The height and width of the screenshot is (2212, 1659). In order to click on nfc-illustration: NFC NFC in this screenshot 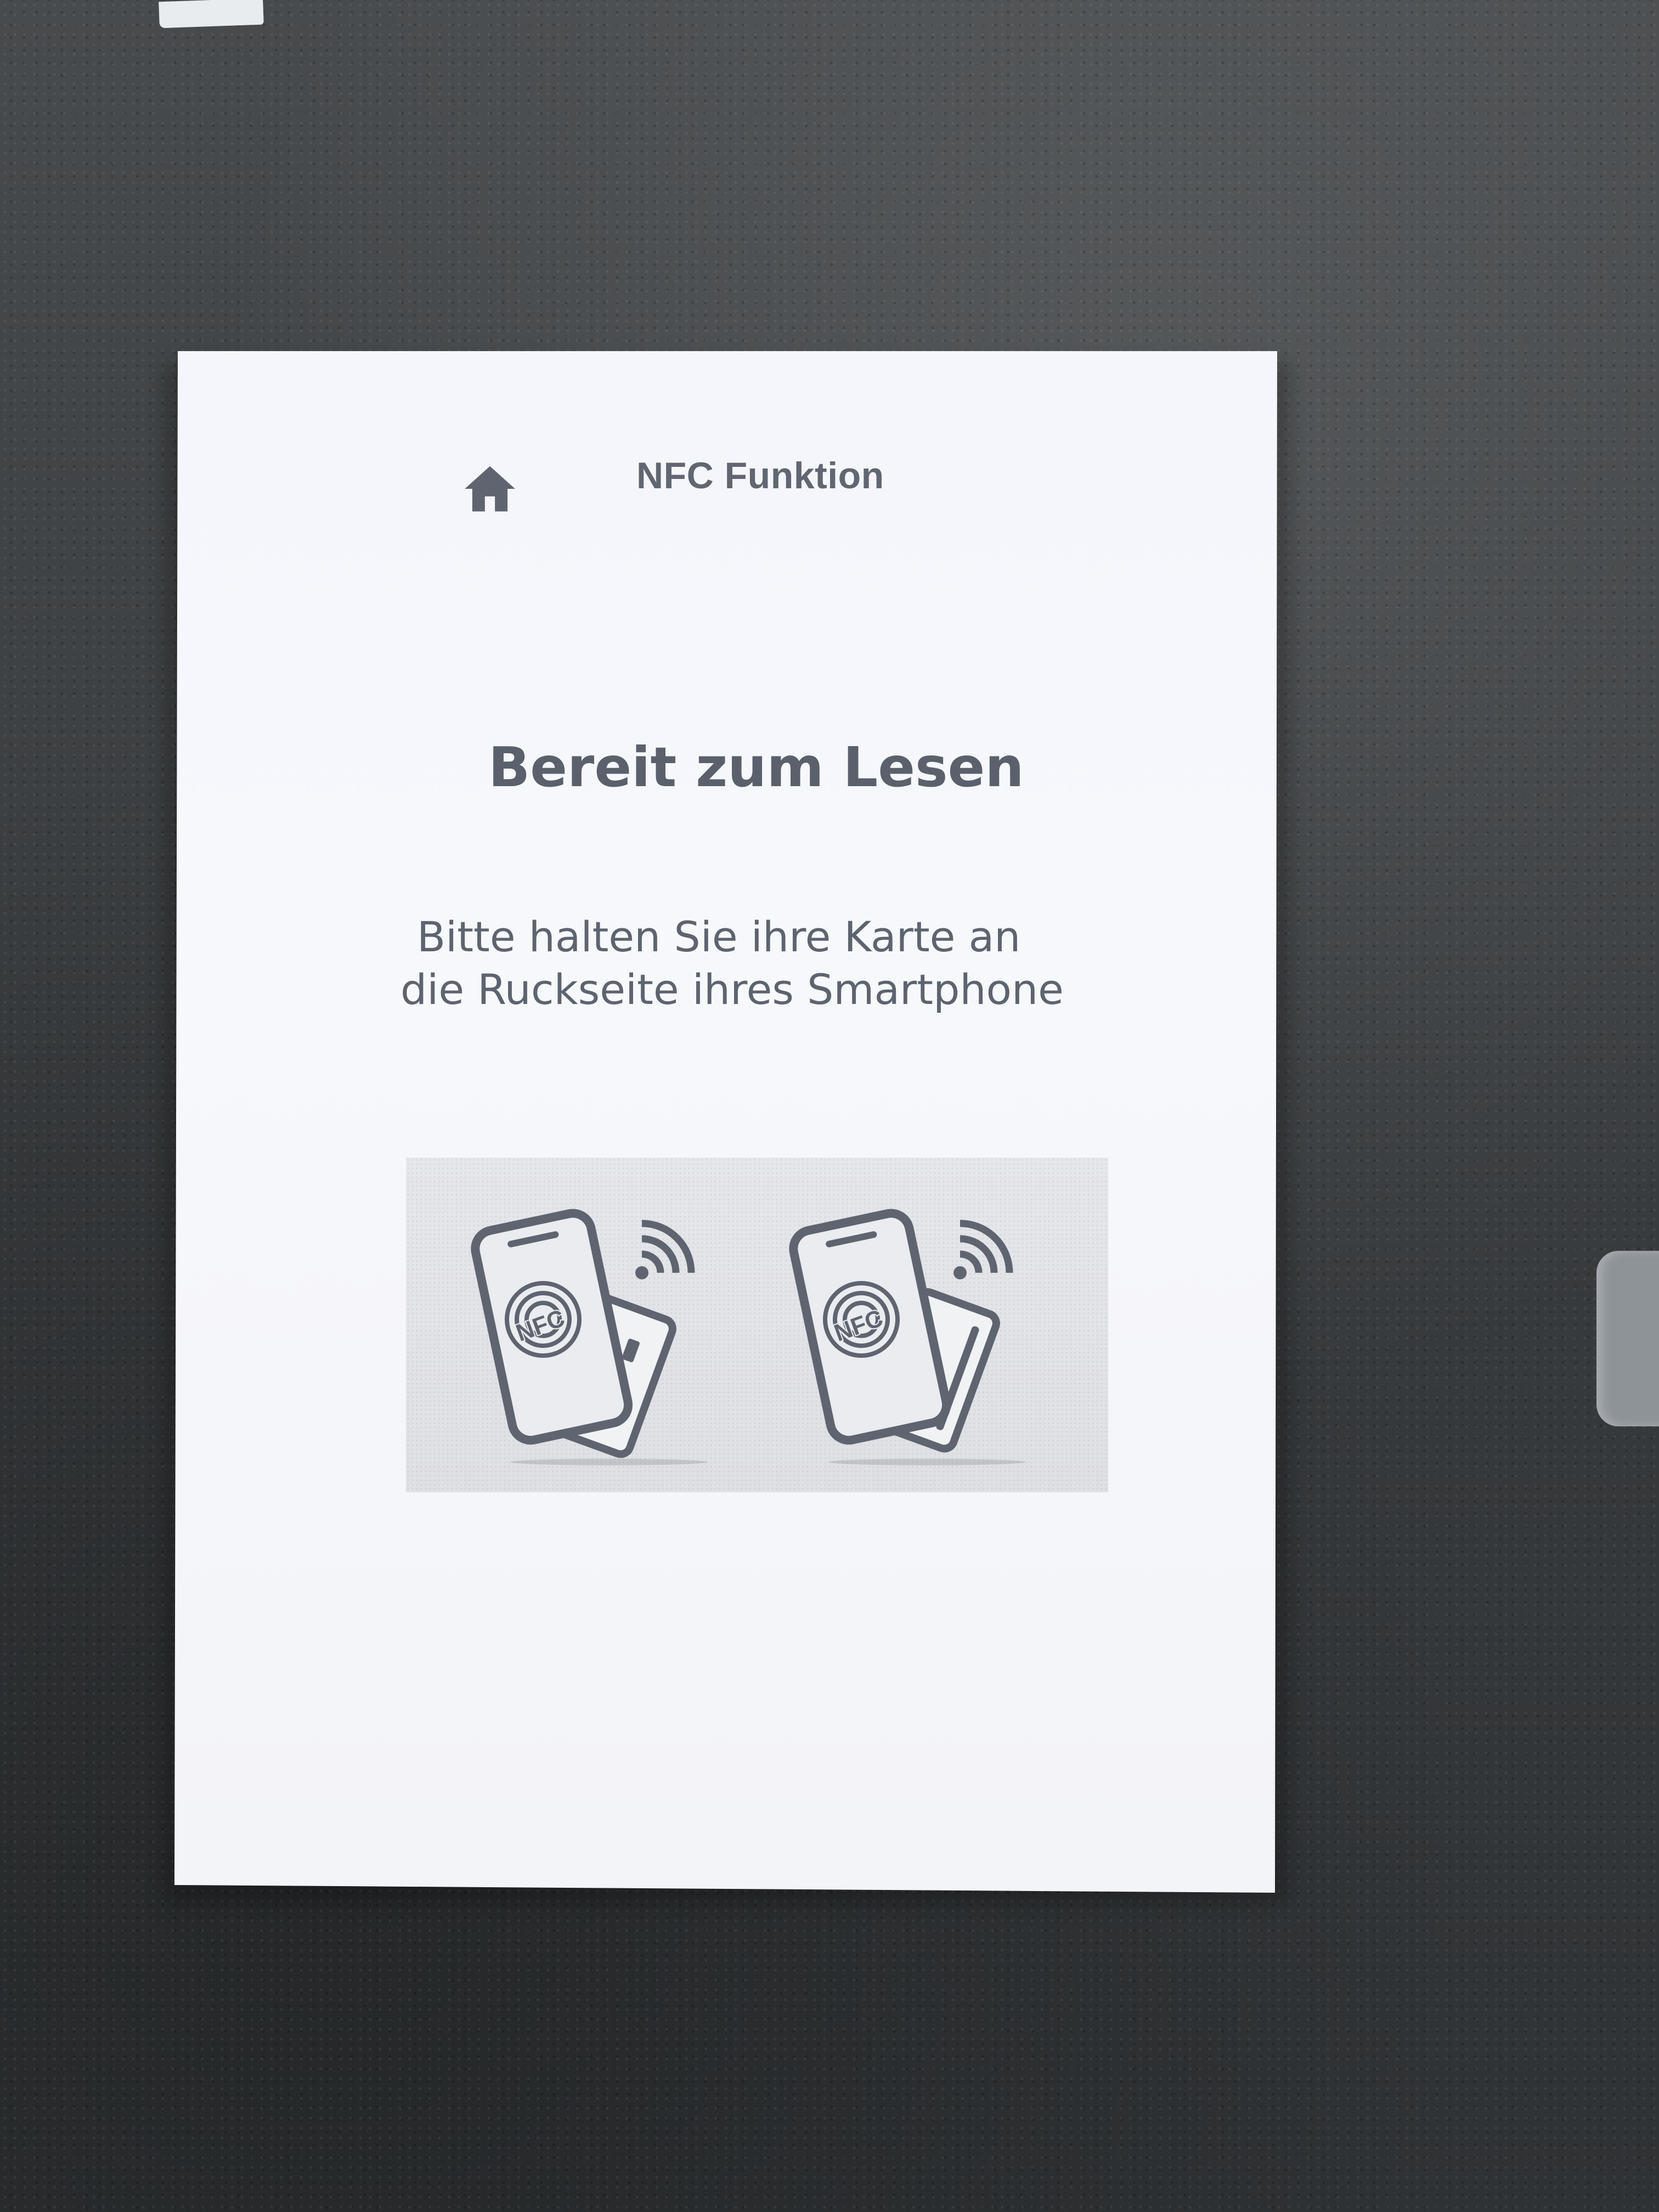, I will do `click(757, 1325)`.